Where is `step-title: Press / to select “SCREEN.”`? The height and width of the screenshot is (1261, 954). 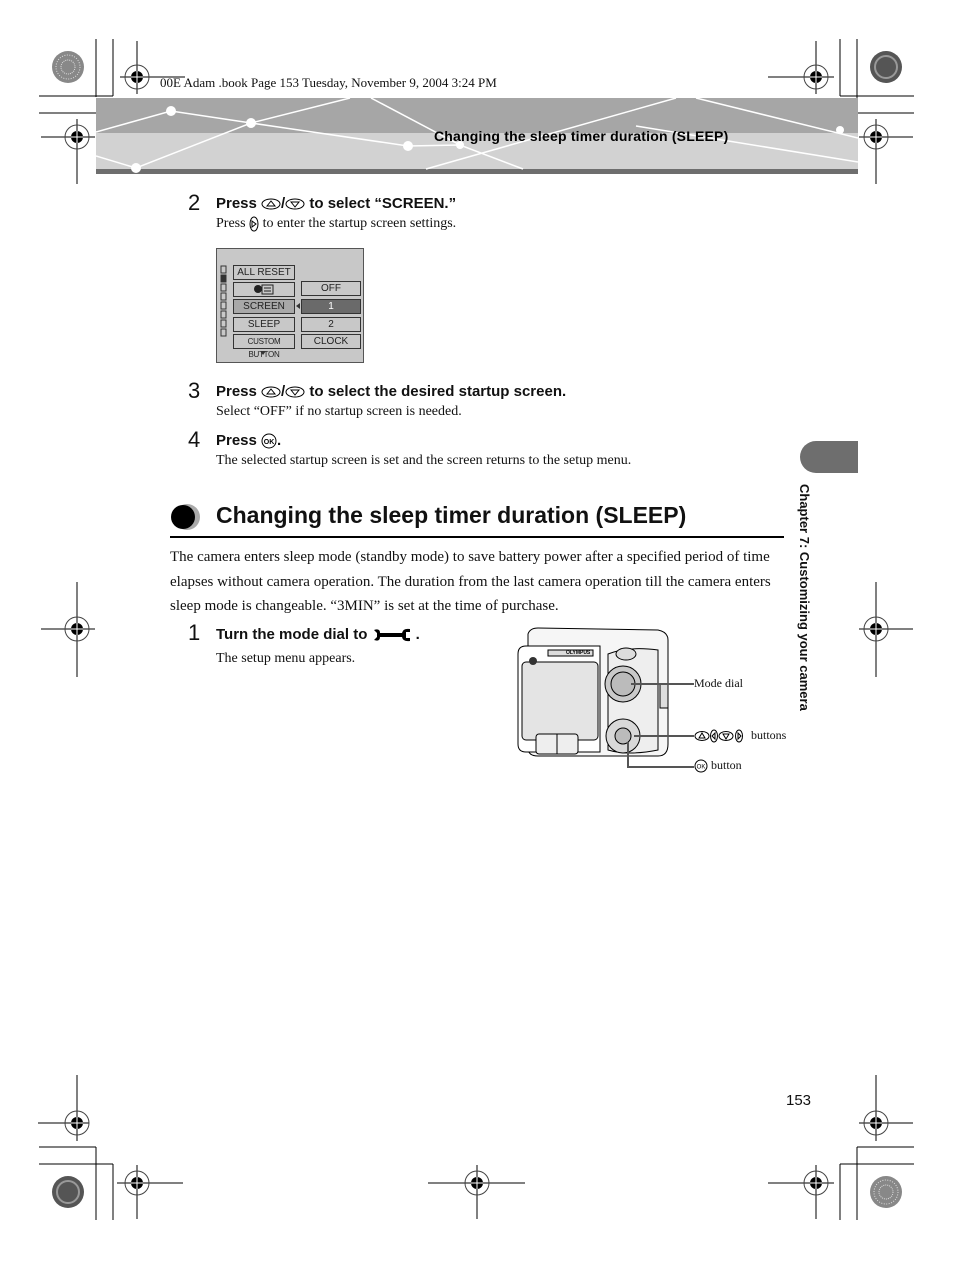
step-title: Press / to select “SCREEN.” is located at coordinates (336, 203).